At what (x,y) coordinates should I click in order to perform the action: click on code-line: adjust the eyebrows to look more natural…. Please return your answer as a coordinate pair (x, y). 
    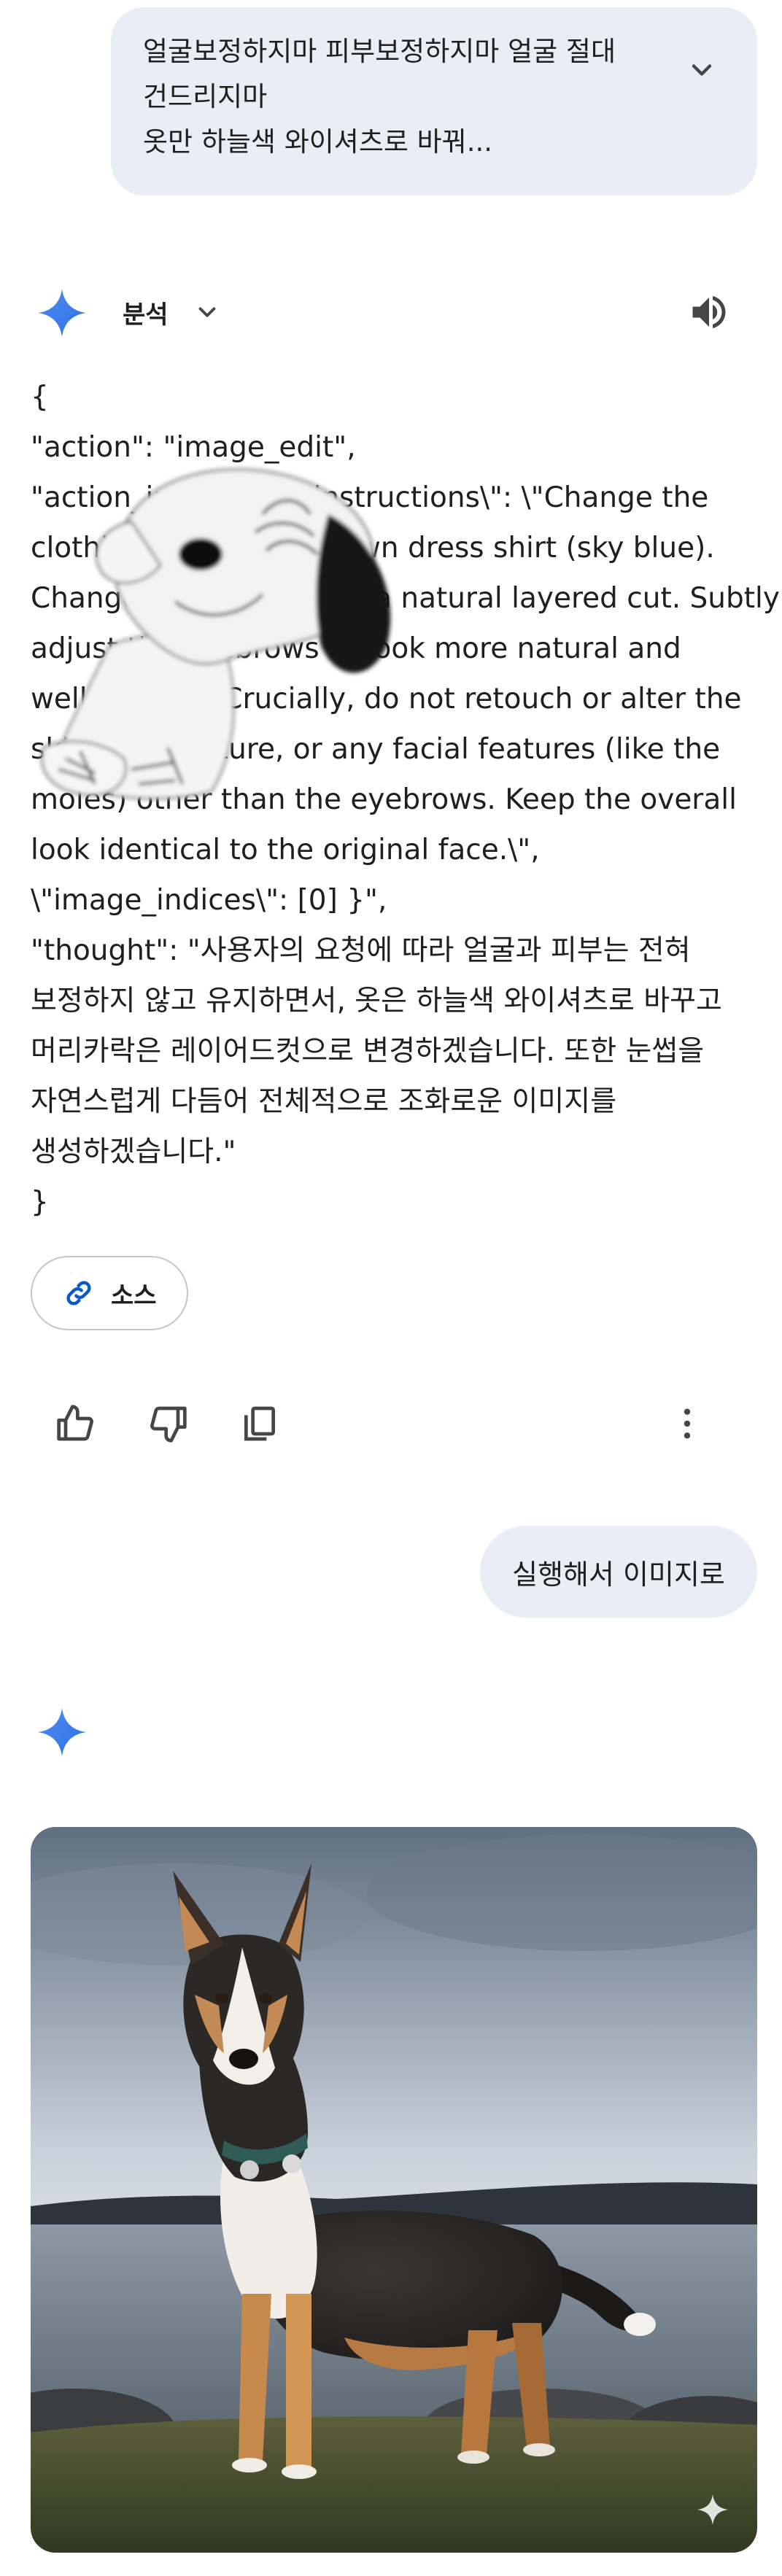
    Looking at the image, I should click on (356, 648).